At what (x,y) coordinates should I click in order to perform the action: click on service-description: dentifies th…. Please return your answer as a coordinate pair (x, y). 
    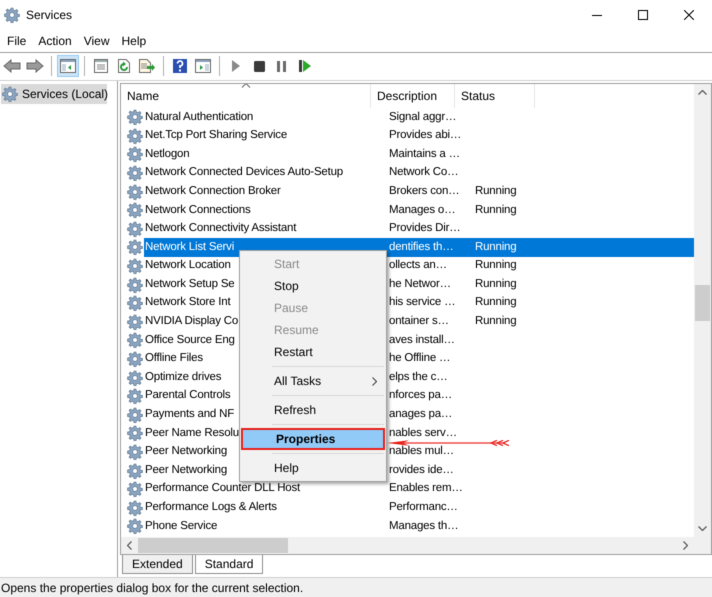
    Looking at the image, I should click on (421, 248).